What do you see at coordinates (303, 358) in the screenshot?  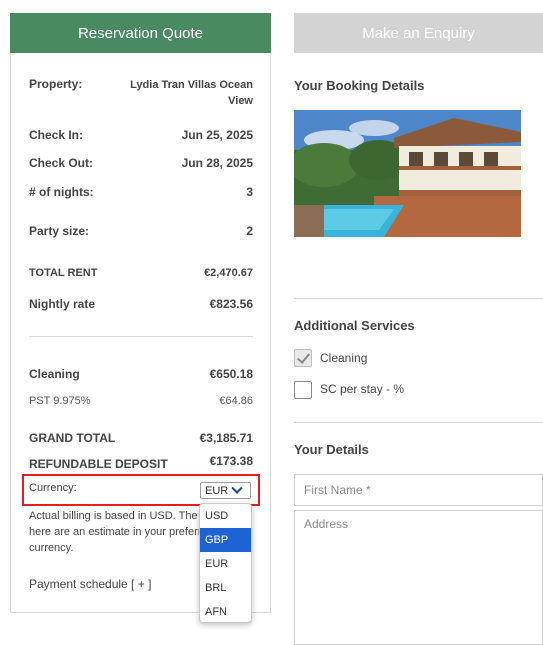 I see `cleaning-checkbox` at bounding box center [303, 358].